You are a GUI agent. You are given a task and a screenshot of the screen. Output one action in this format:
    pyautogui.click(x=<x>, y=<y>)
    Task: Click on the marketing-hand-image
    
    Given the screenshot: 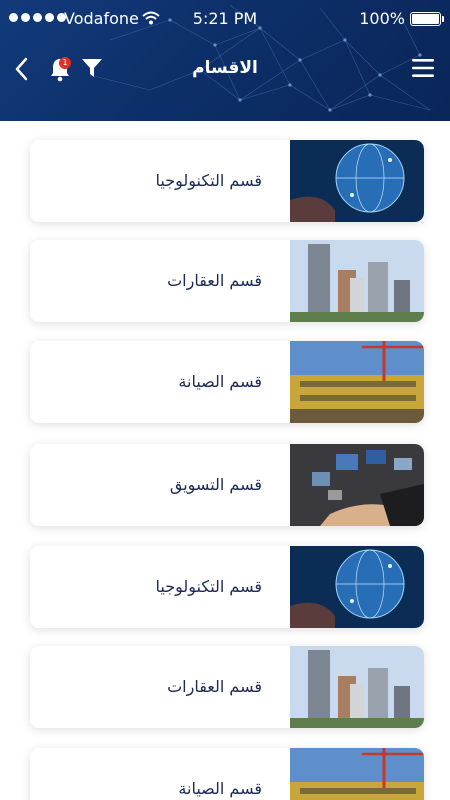 What is the action you would take?
    pyautogui.click(x=357, y=485)
    